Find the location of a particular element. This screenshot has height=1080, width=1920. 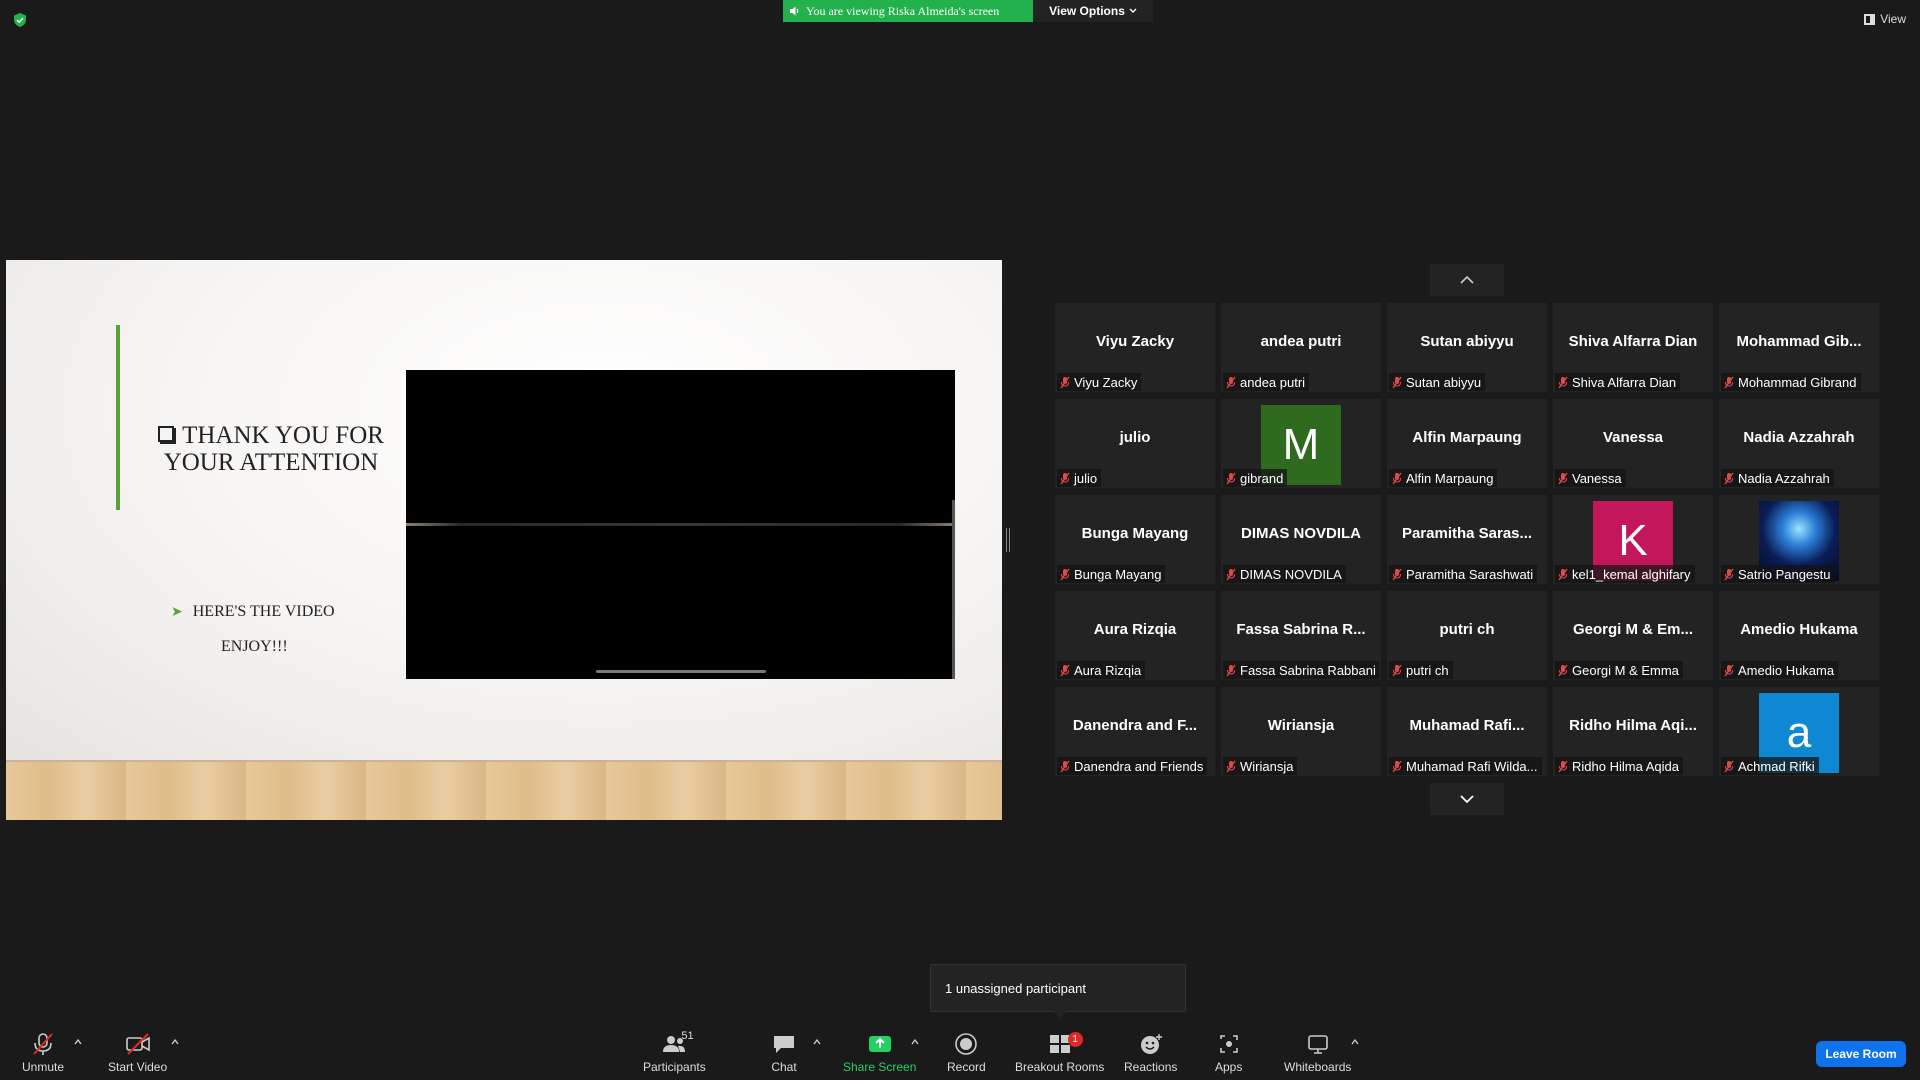

start-video-label: Start Video is located at coordinates (138, 1067).